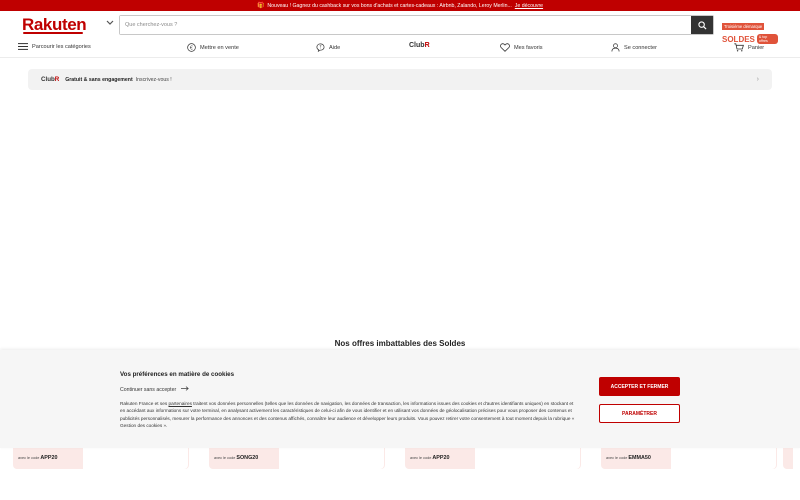 This screenshot has width=800, height=500. I want to click on chevron-down-icon, so click(110, 23).